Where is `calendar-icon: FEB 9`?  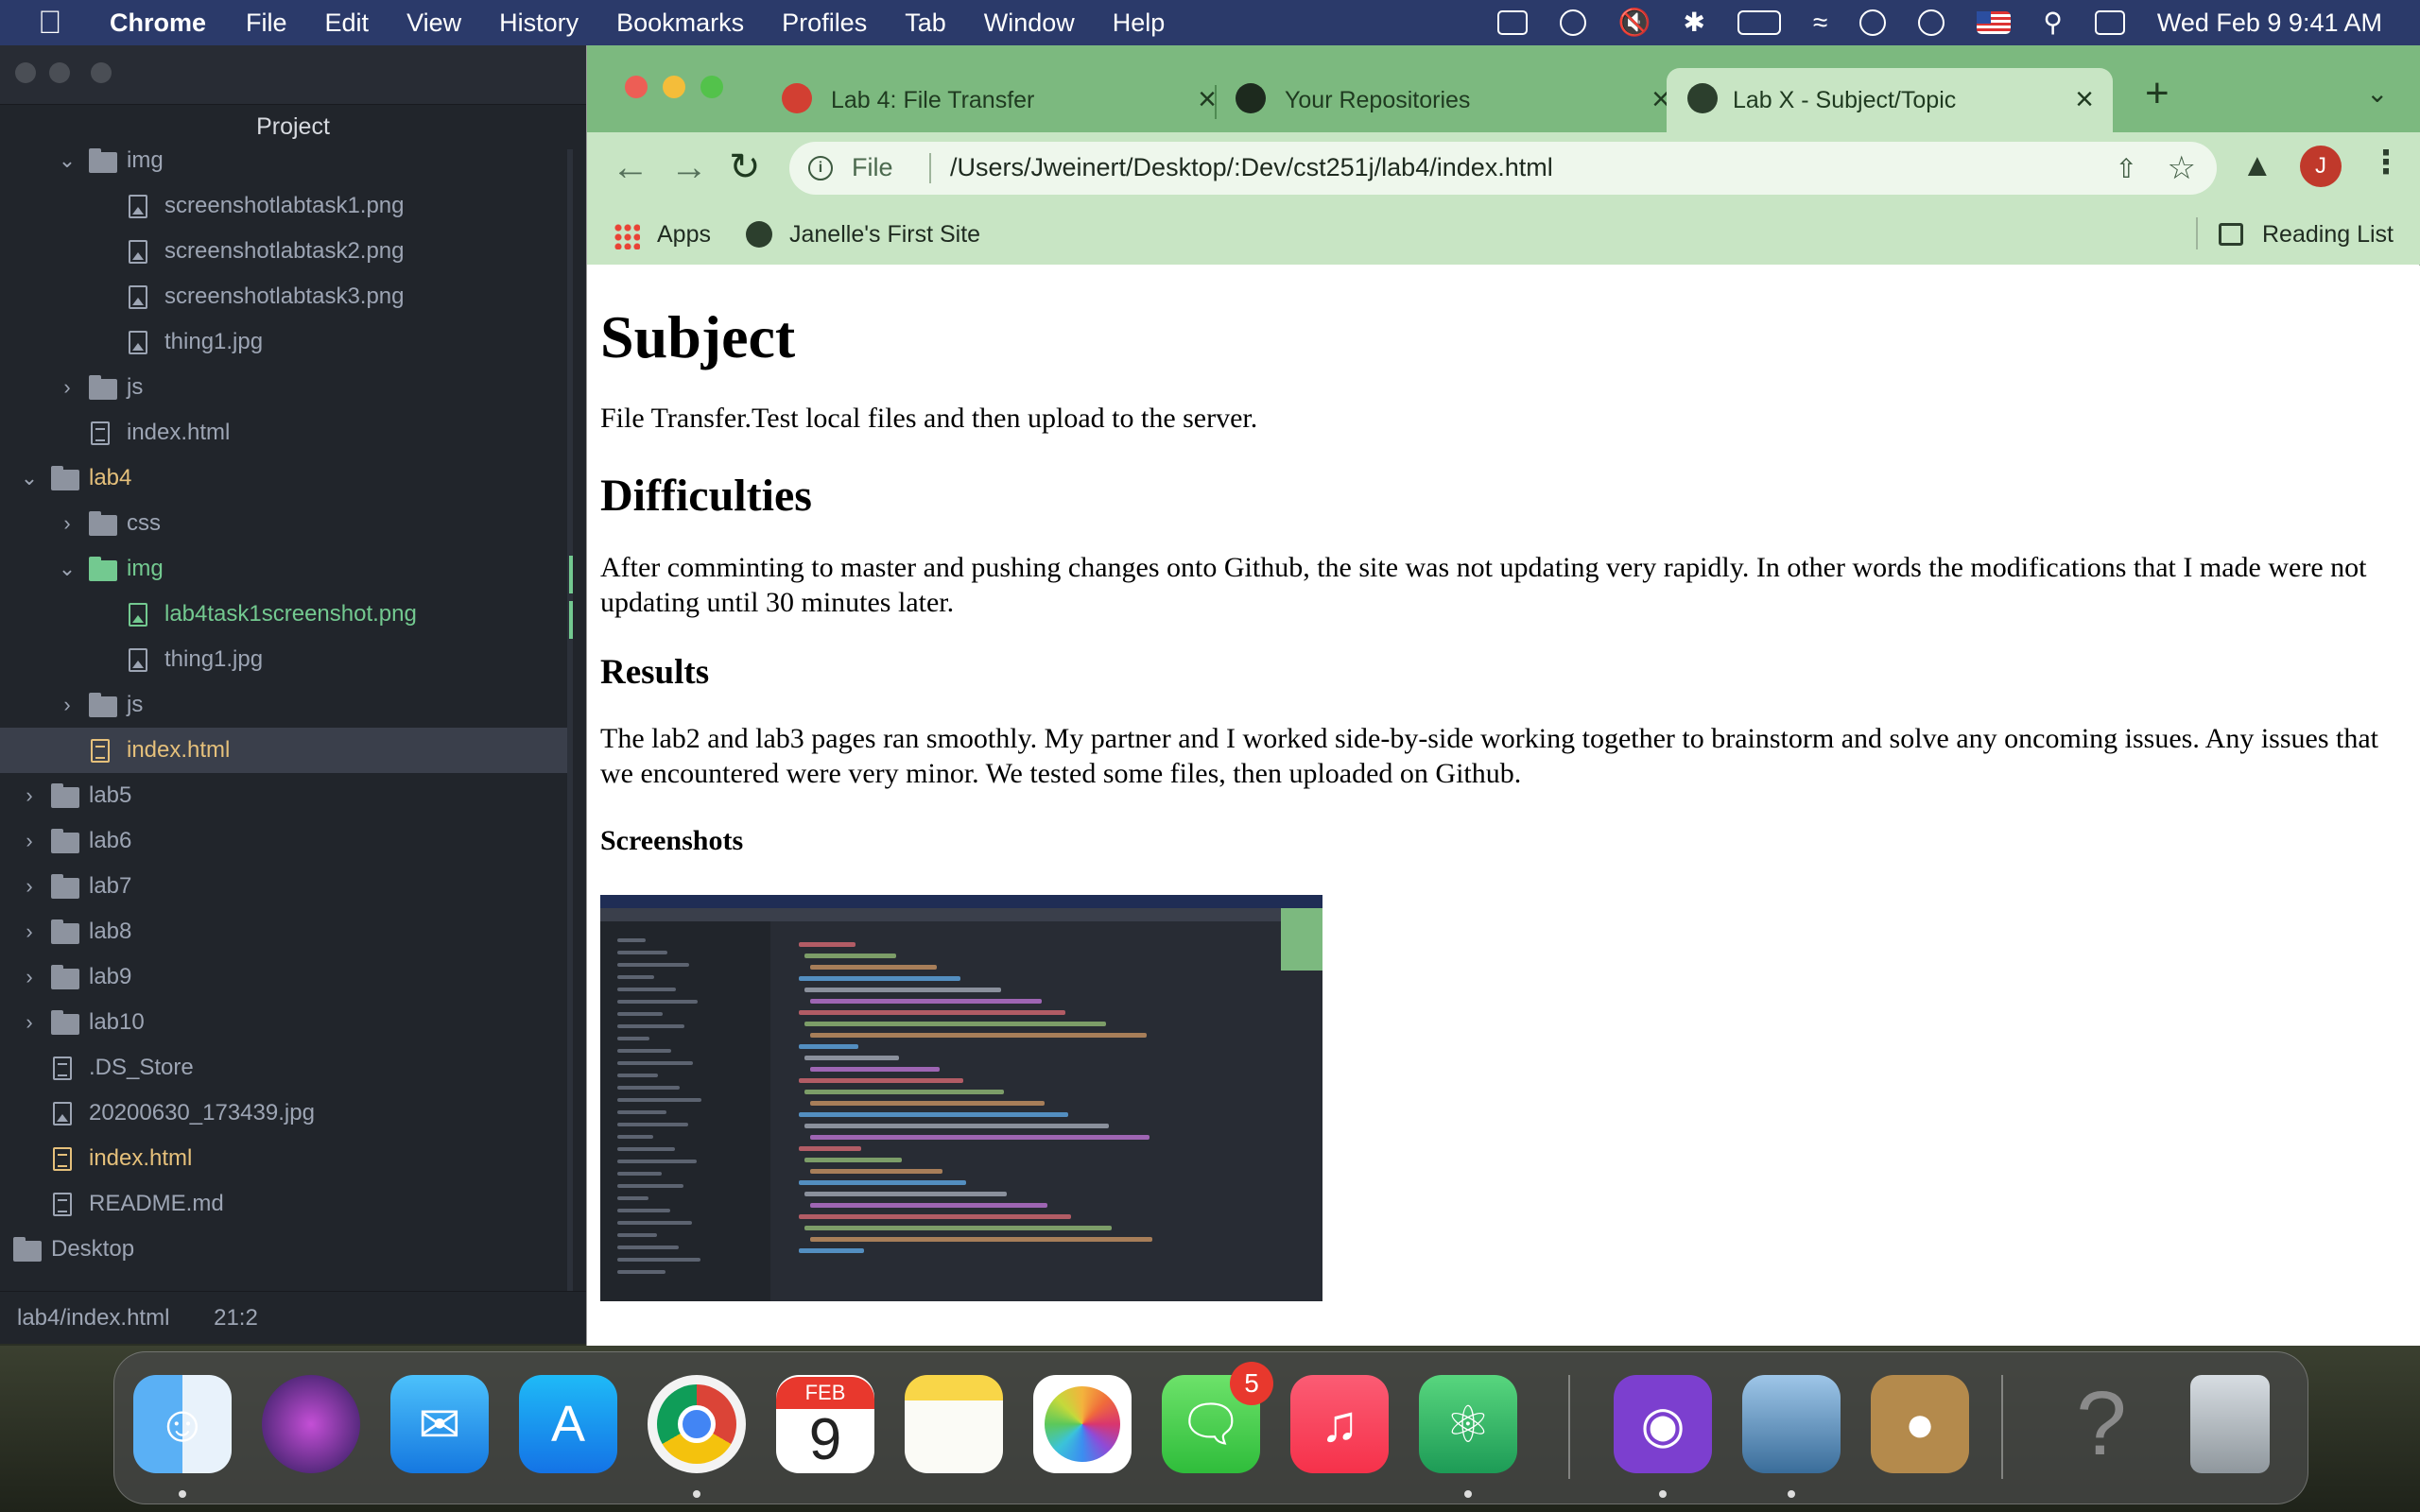
calendar-icon: FEB 9 is located at coordinates (825, 1424).